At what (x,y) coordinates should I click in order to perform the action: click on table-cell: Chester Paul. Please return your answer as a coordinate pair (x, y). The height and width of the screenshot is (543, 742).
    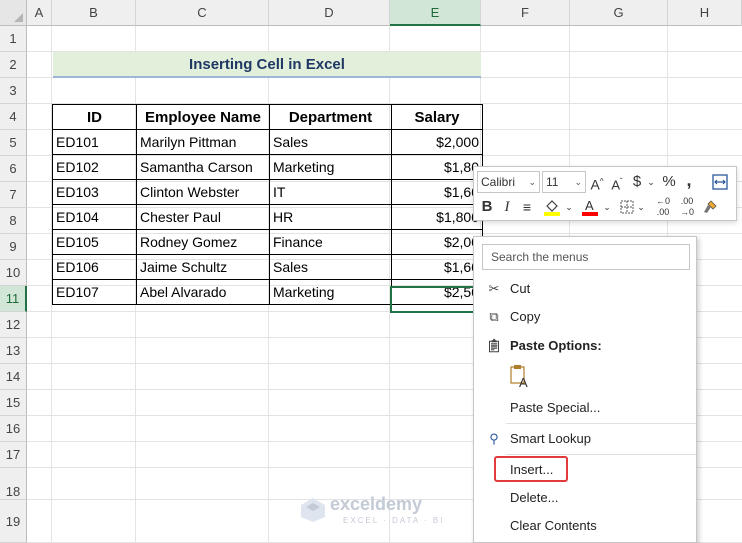
    Looking at the image, I should click on (203, 217).